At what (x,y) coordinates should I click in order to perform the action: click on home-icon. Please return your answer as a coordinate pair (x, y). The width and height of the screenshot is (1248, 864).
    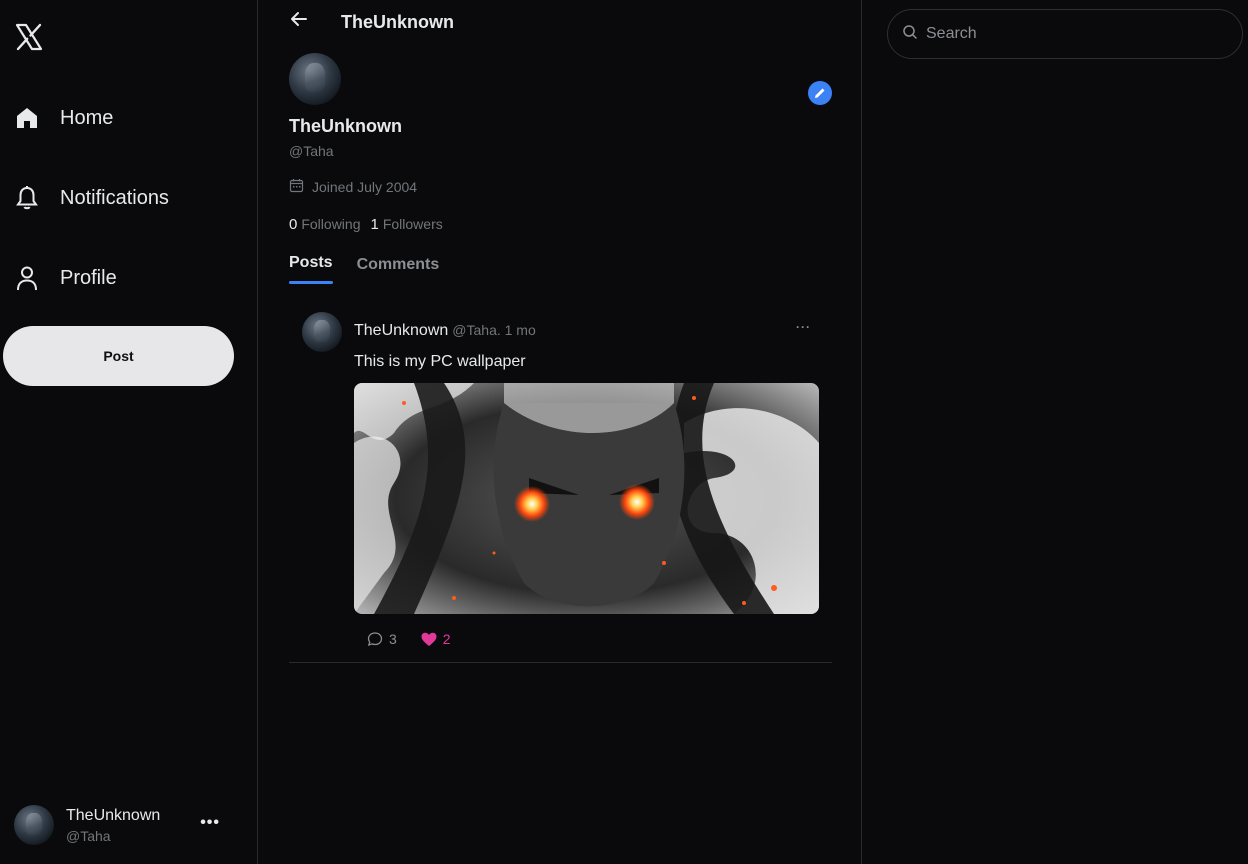
    Looking at the image, I should click on (27, 118).